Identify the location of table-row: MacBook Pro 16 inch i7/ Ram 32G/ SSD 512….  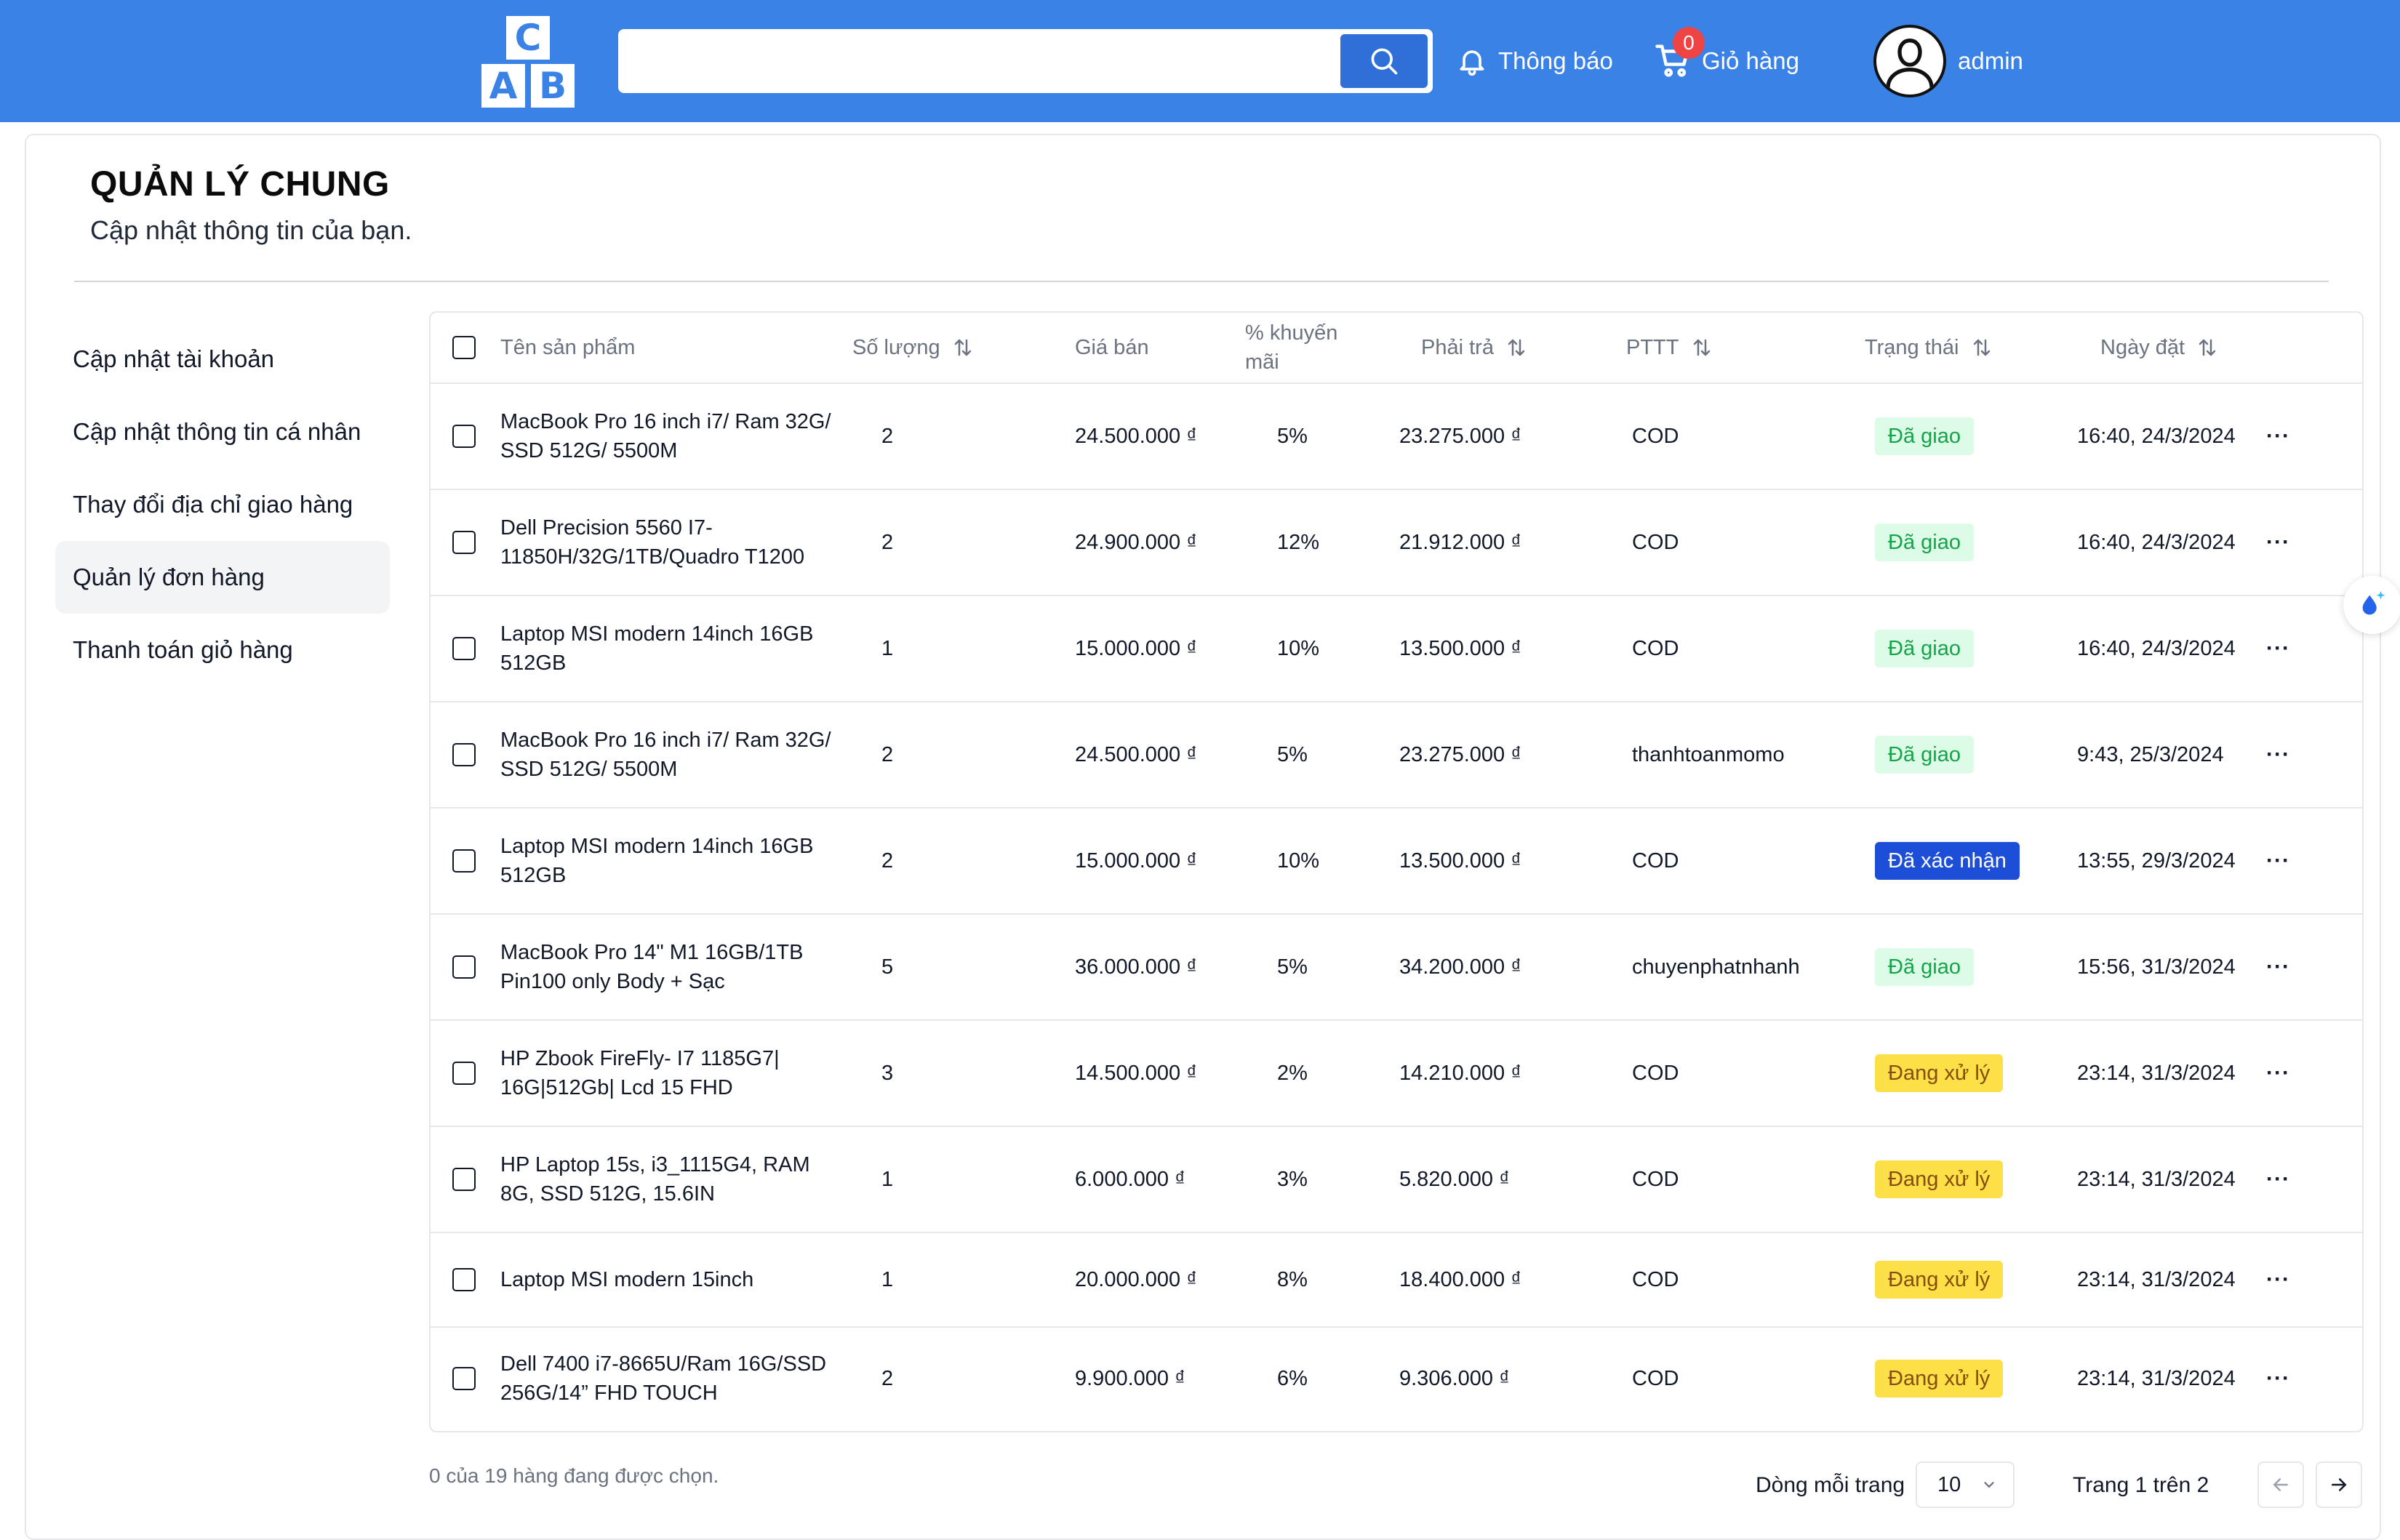
(1396, 437).